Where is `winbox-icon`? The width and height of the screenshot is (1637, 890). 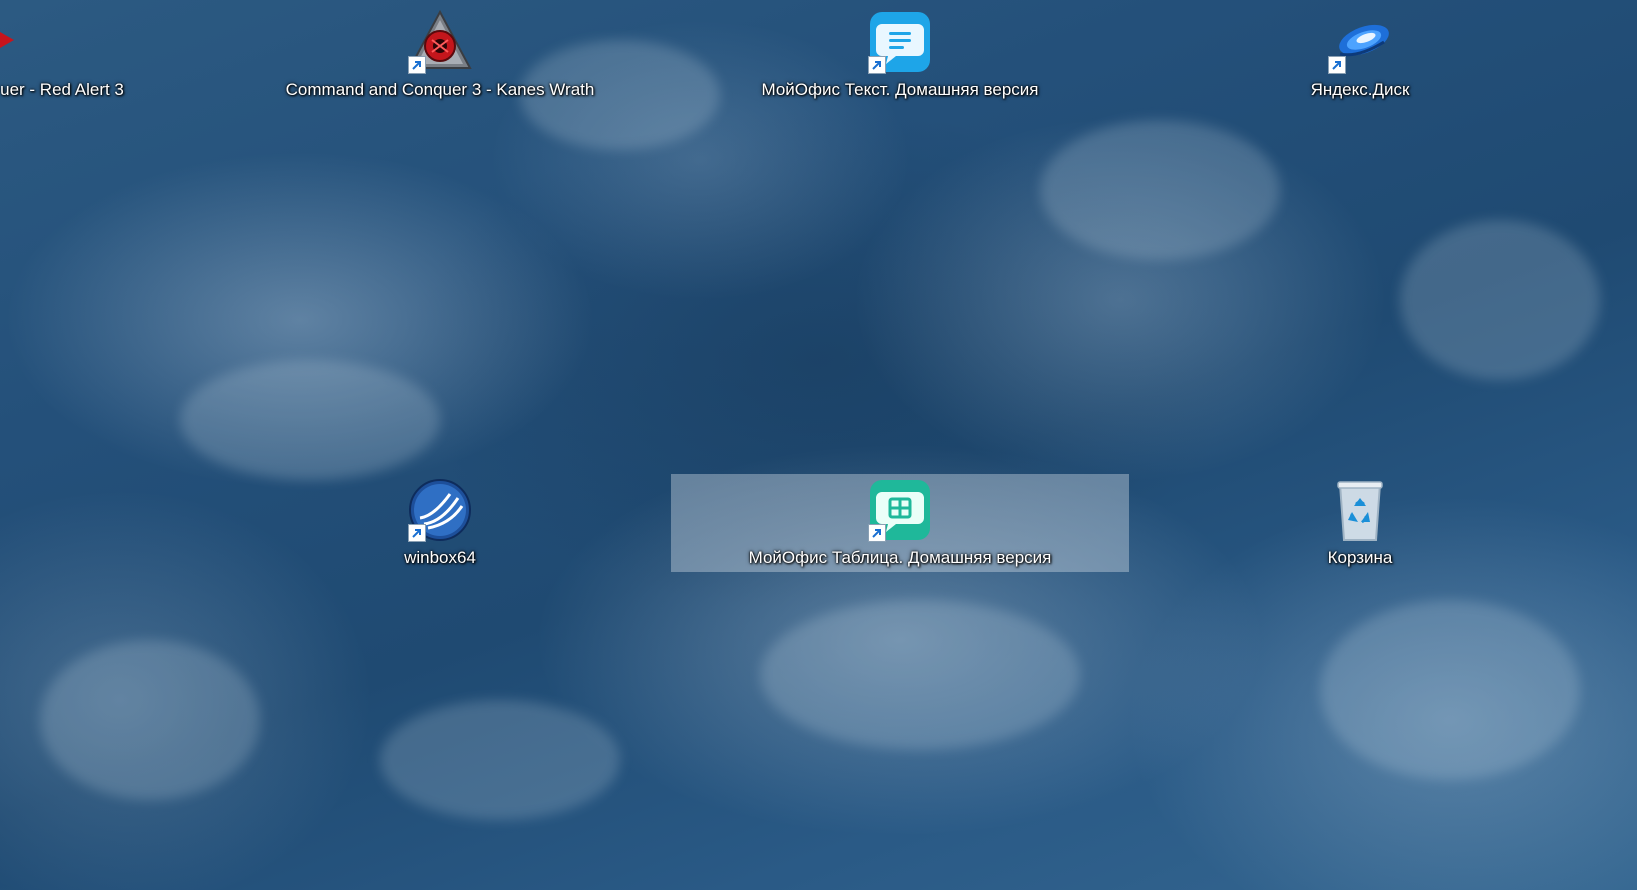 winbox-icon is located at coordinates (440, 510).